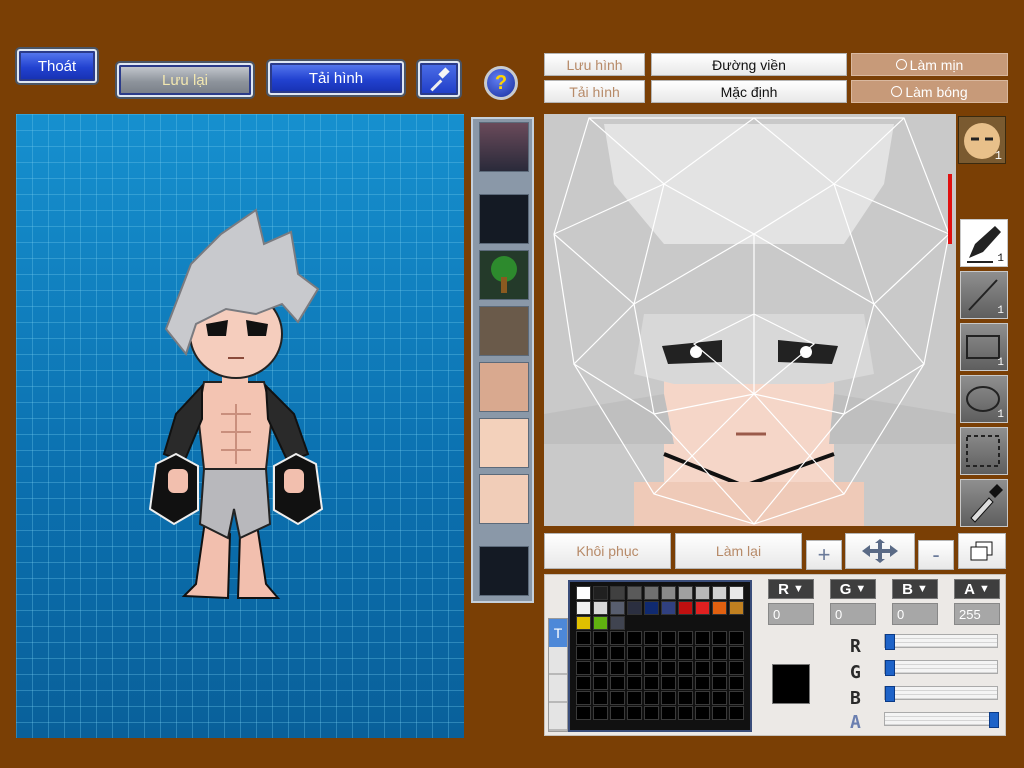  What do you see at coordinates (941, 642) in the screenshot?
I see `red-slider` at bounding box center [941, 642].